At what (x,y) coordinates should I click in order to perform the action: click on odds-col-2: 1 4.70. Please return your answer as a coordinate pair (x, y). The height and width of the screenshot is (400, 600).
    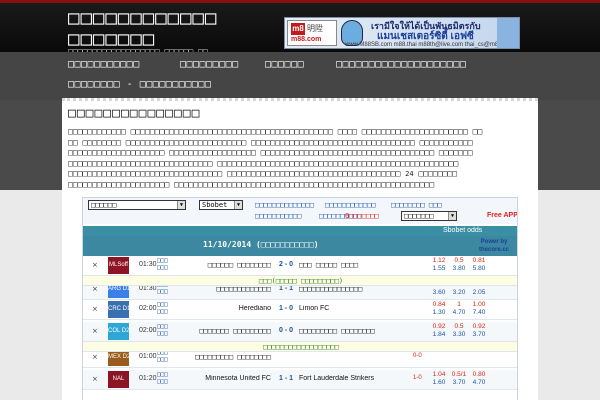
    Looking at the image, I should click on (459, 309).